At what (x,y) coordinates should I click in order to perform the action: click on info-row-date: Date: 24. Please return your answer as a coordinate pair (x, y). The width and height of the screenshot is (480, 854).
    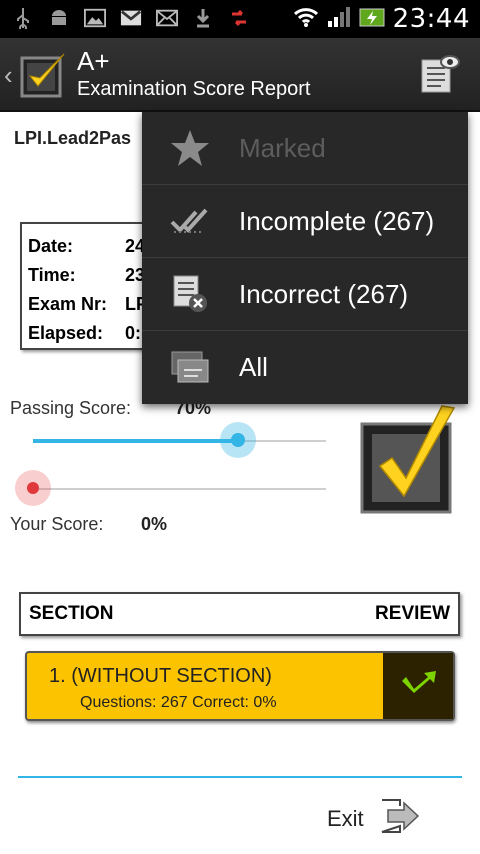
    Looking at the image, I should click on (90, 246).